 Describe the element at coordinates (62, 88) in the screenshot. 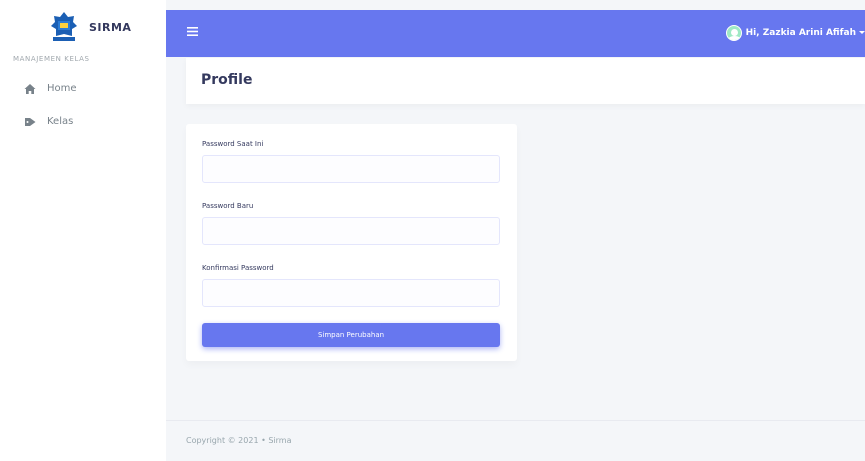

I see `sidebar-item-label: Home` at that location.